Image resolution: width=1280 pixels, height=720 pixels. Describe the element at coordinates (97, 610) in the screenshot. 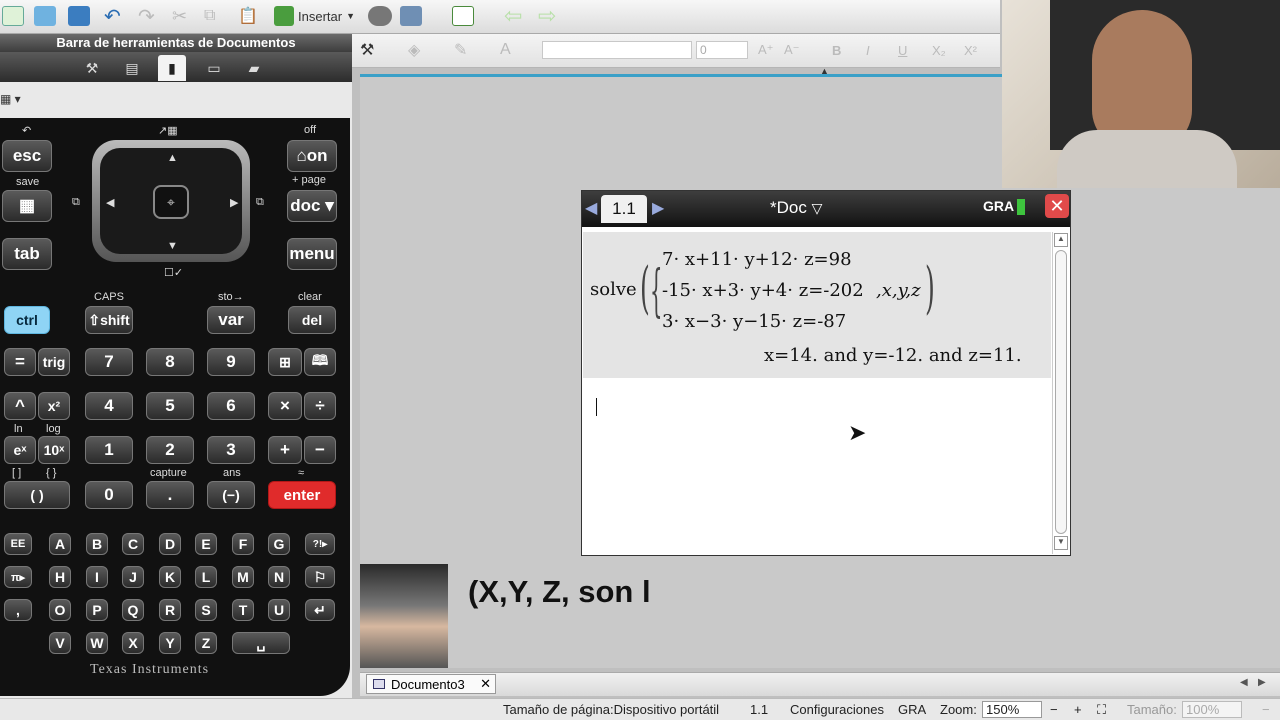

I see `key-p: P` at that location.